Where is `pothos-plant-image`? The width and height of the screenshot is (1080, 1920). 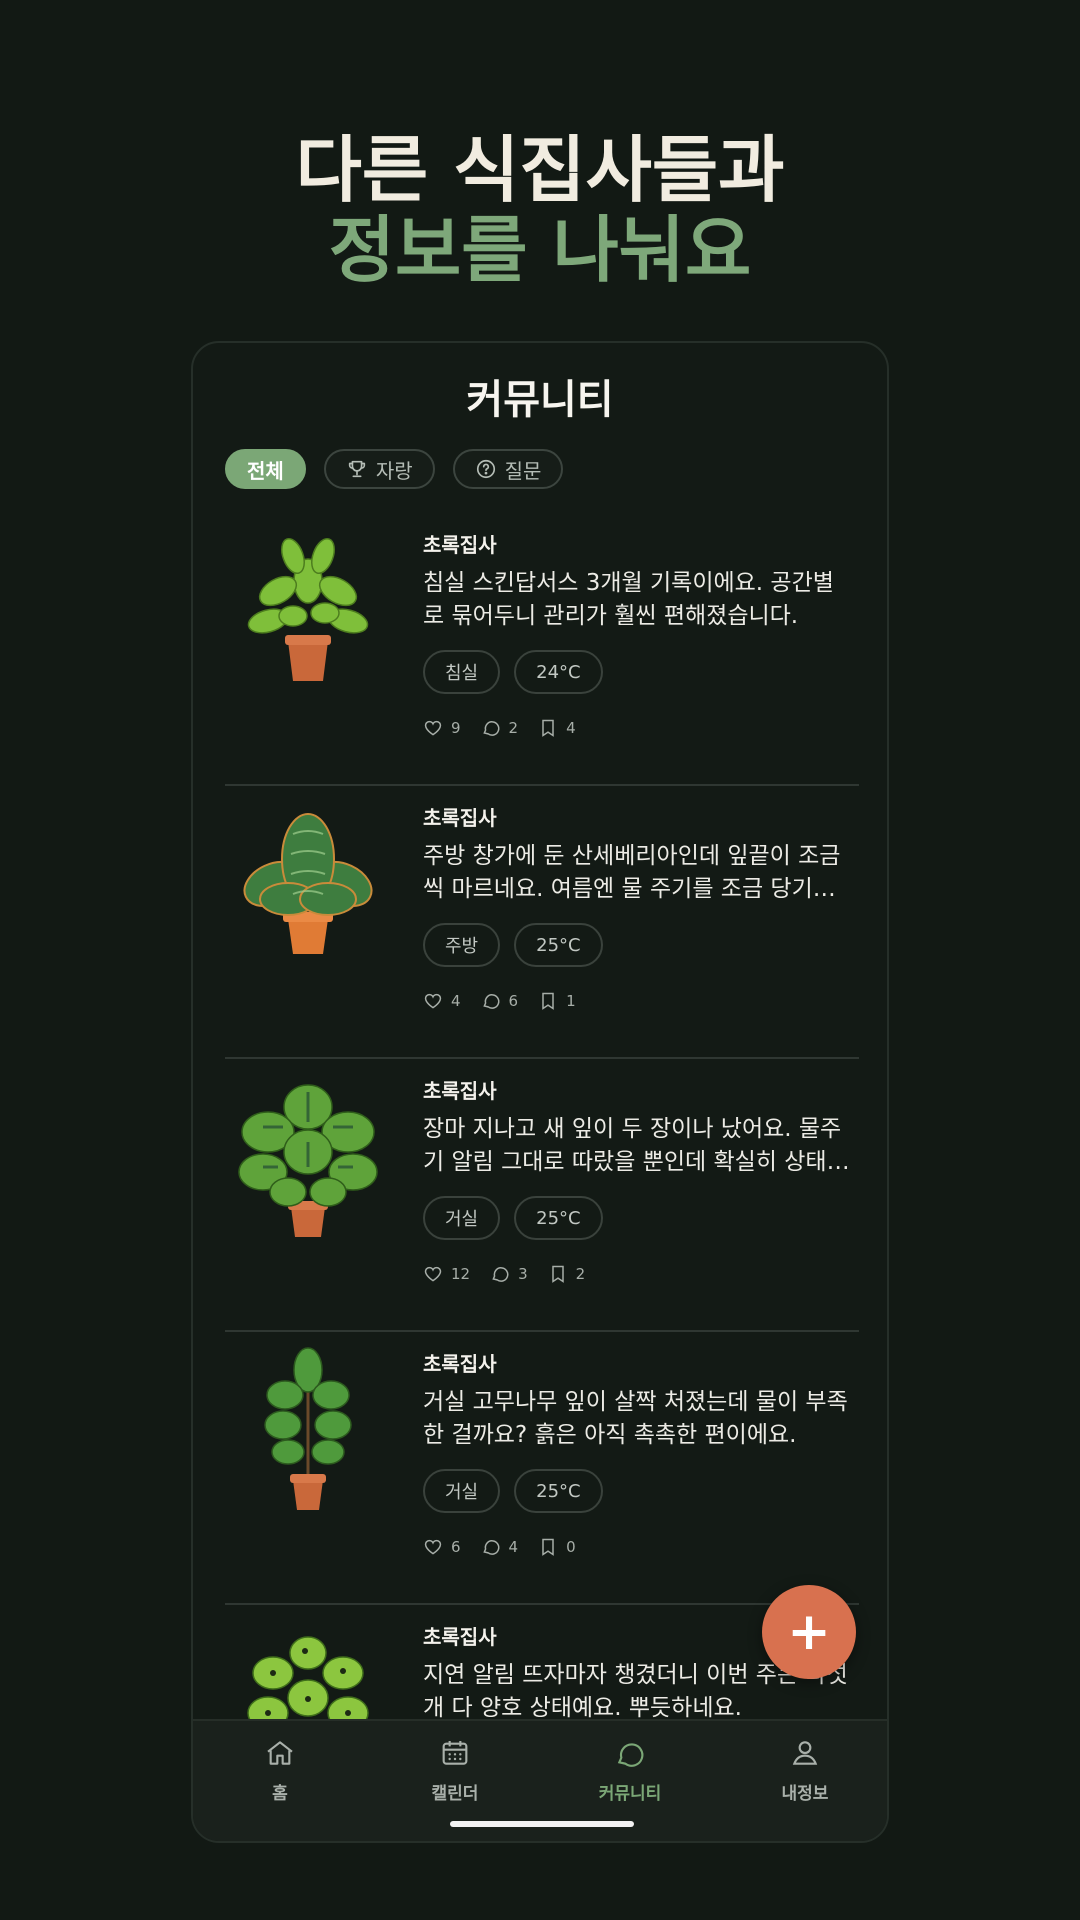
pothos-plant-image is located at coordinates (308, 609).